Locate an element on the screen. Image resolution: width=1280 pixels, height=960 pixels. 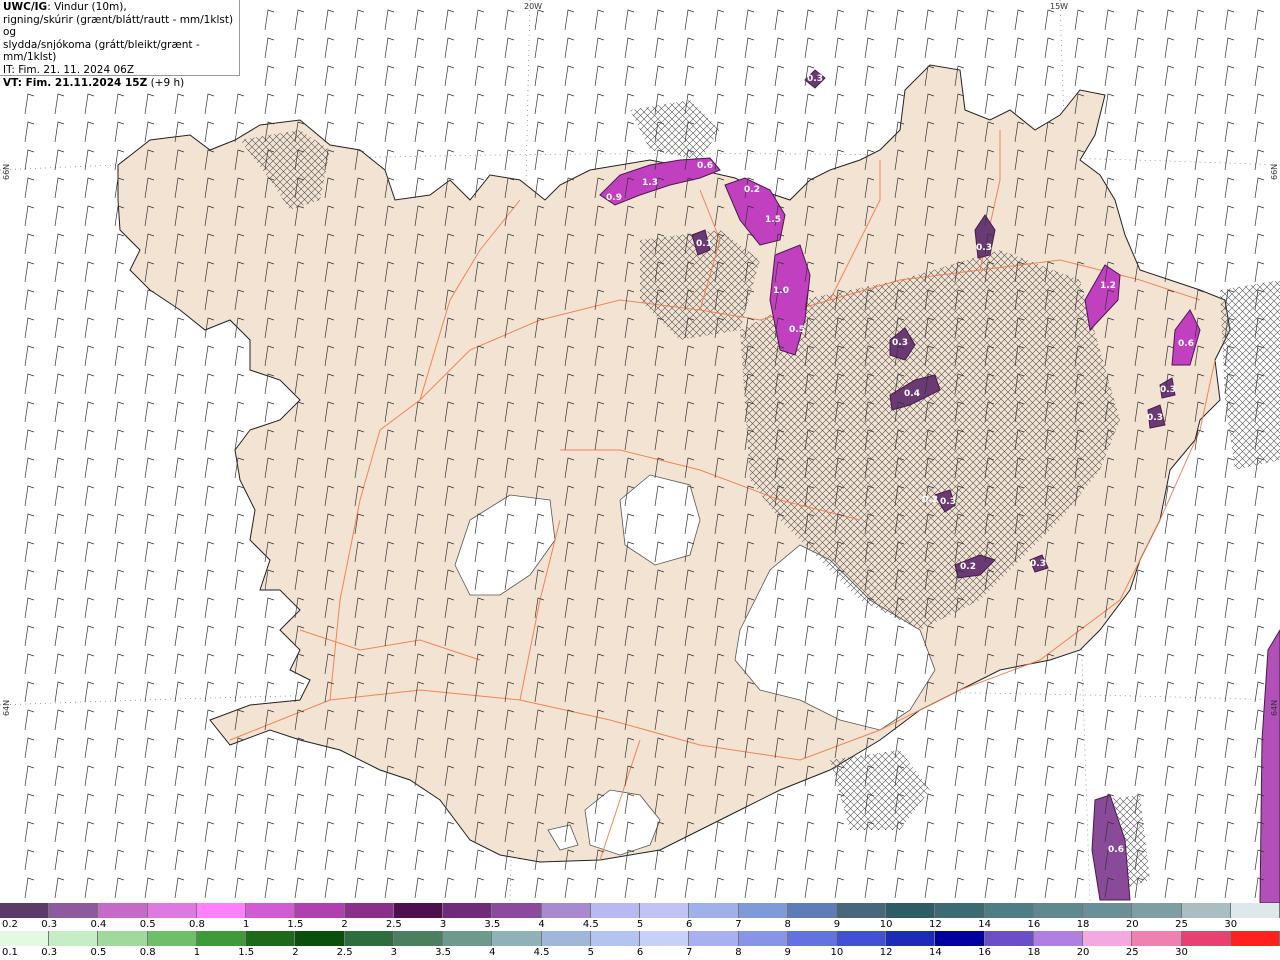
precip-label: 1.3 is located at coordinates (650, 183).